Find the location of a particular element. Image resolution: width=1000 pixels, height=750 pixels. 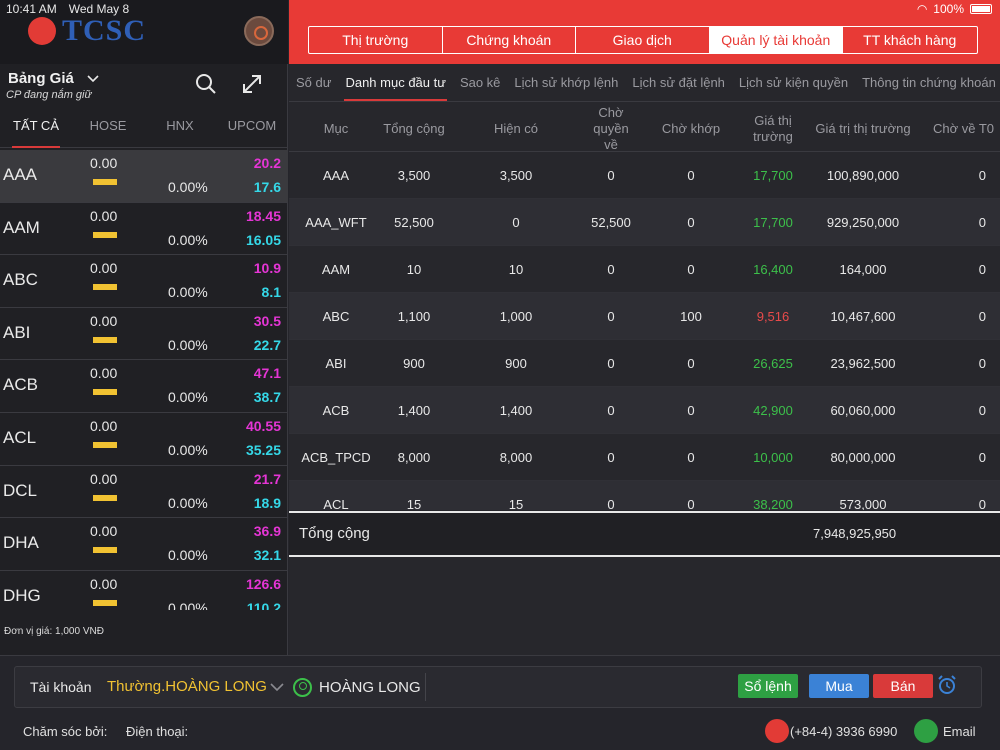

tab-match-history: Lịch sử khớp lệnh is located at coordinates (566, 82).